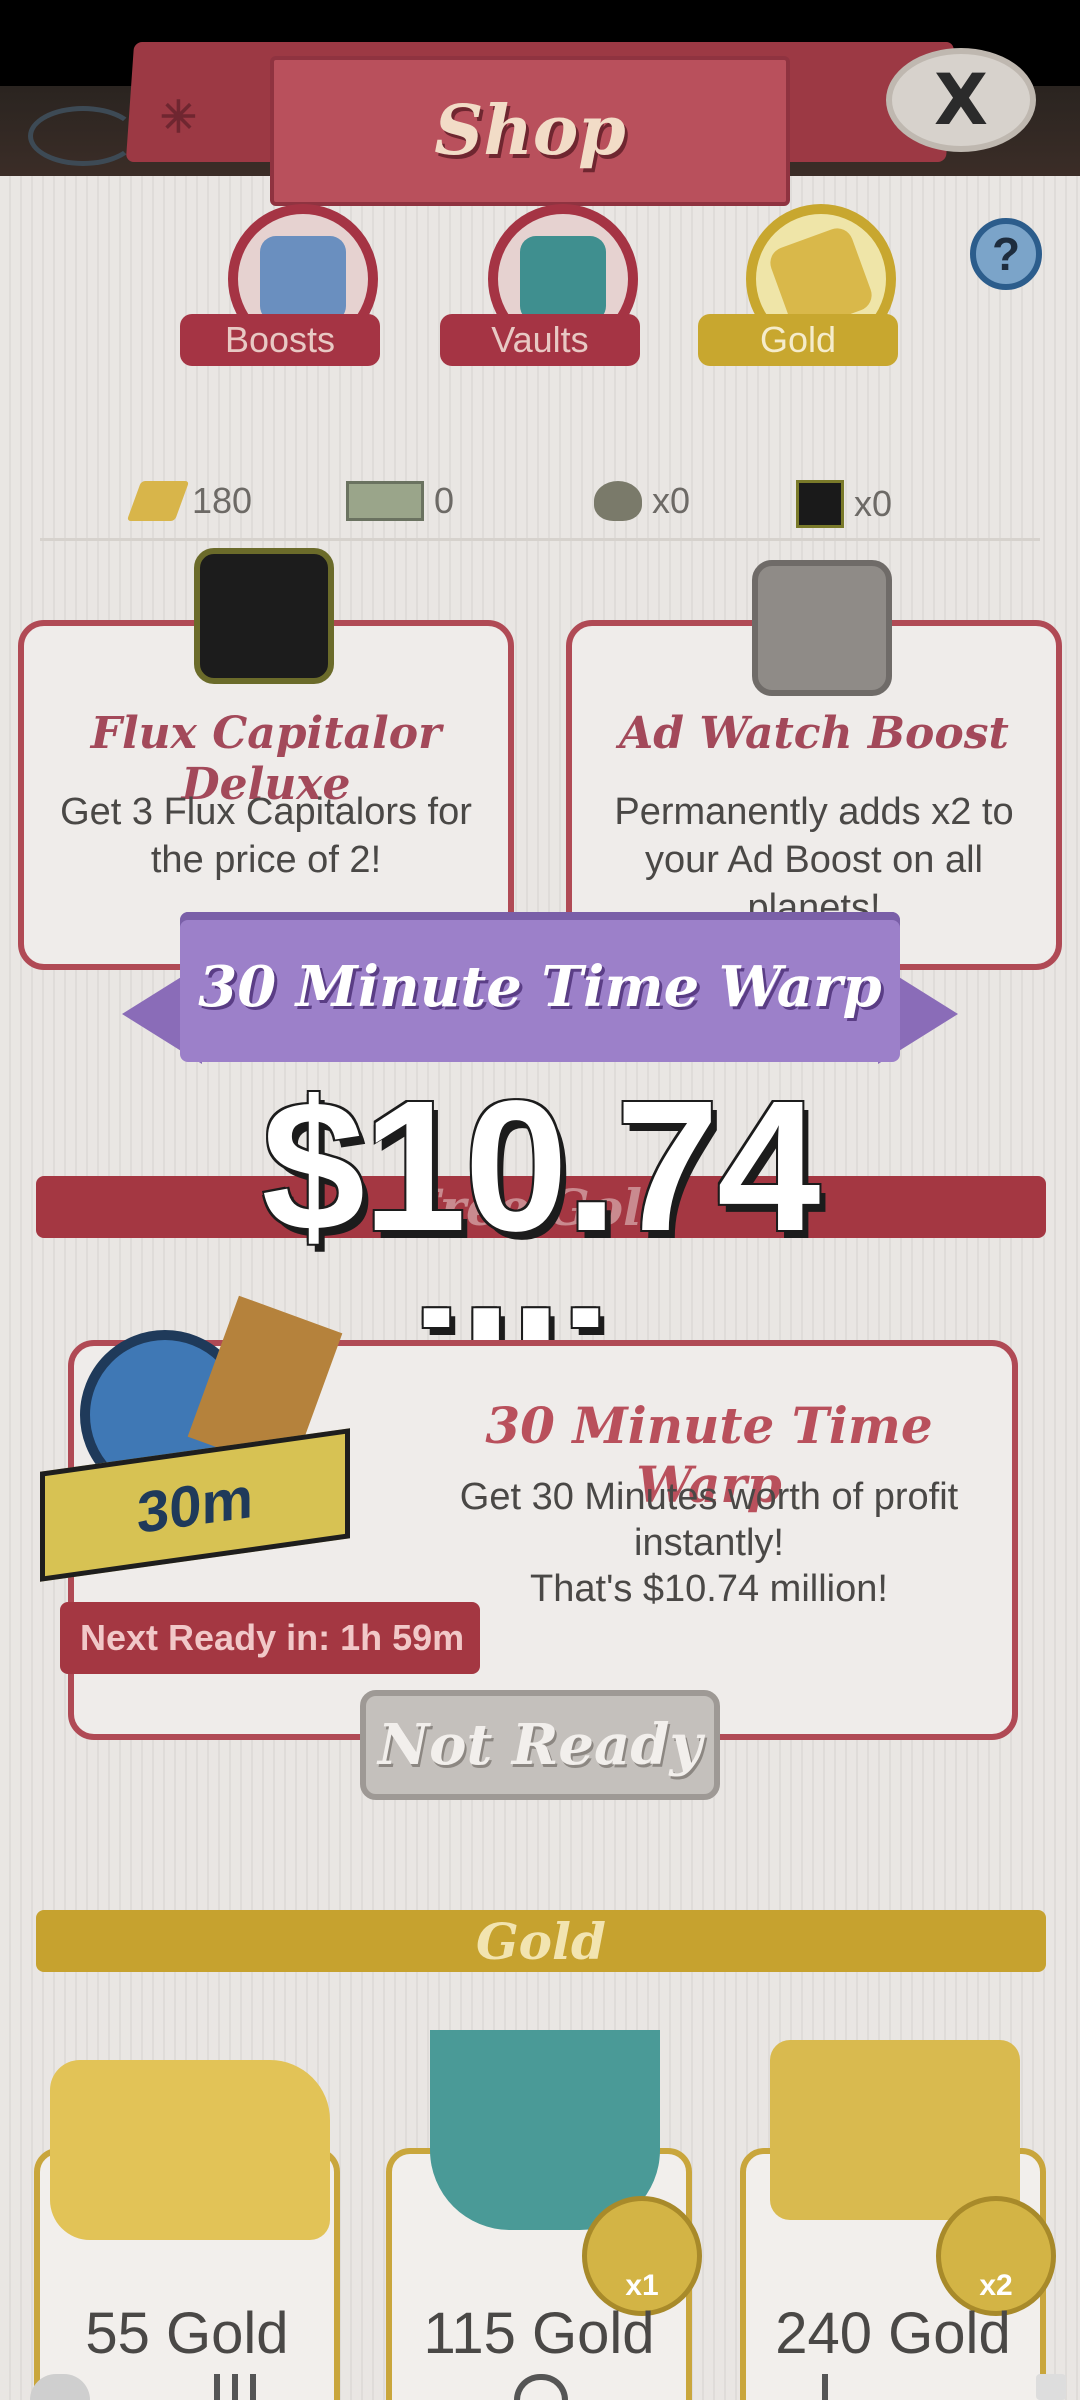 This screenshot has width=1080, height=2400. Describe the element at coordinates (709, 1589) in the screenshot. I see `time-warp-desc-line2: That's $10.74 million!` at that location.